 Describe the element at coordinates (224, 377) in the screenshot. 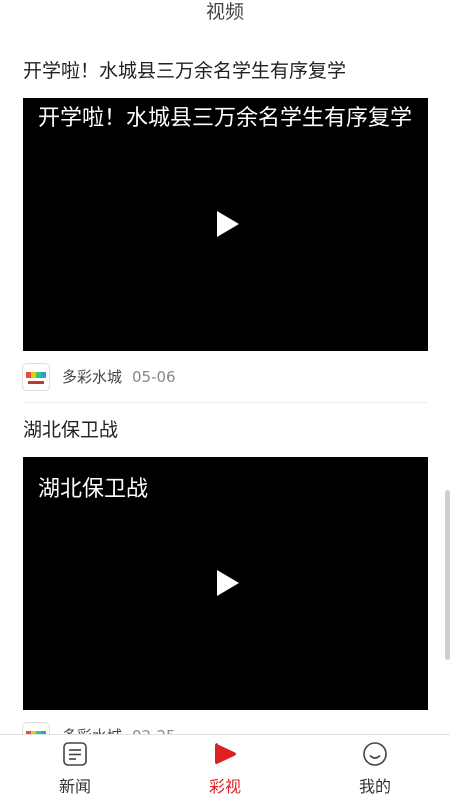

I see `video-meta: 多彩水城 05-06` at that location.